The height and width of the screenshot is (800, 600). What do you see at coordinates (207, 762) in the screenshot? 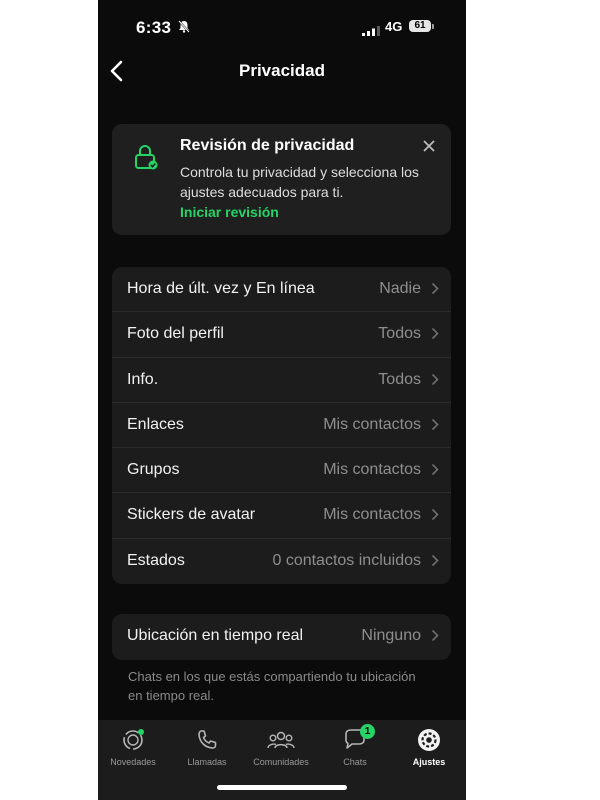
I see `tab-label: Llamadas` at bounding box center [207, 762].